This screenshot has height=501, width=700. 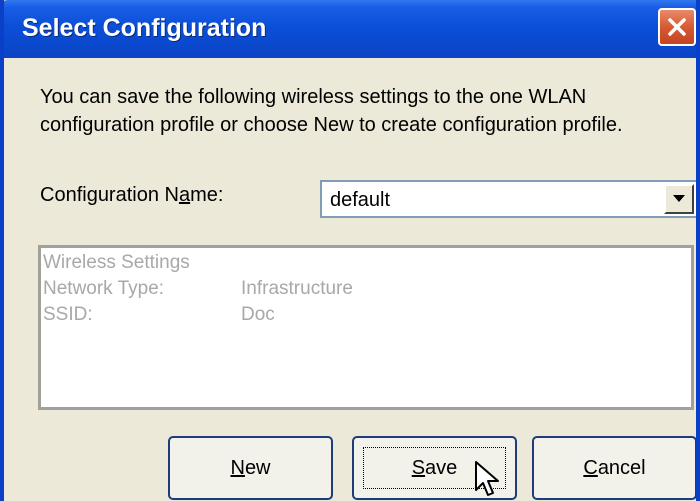 I want to click on network-type-row: Network Type: Infrastructure, so click(x=198, y=289).